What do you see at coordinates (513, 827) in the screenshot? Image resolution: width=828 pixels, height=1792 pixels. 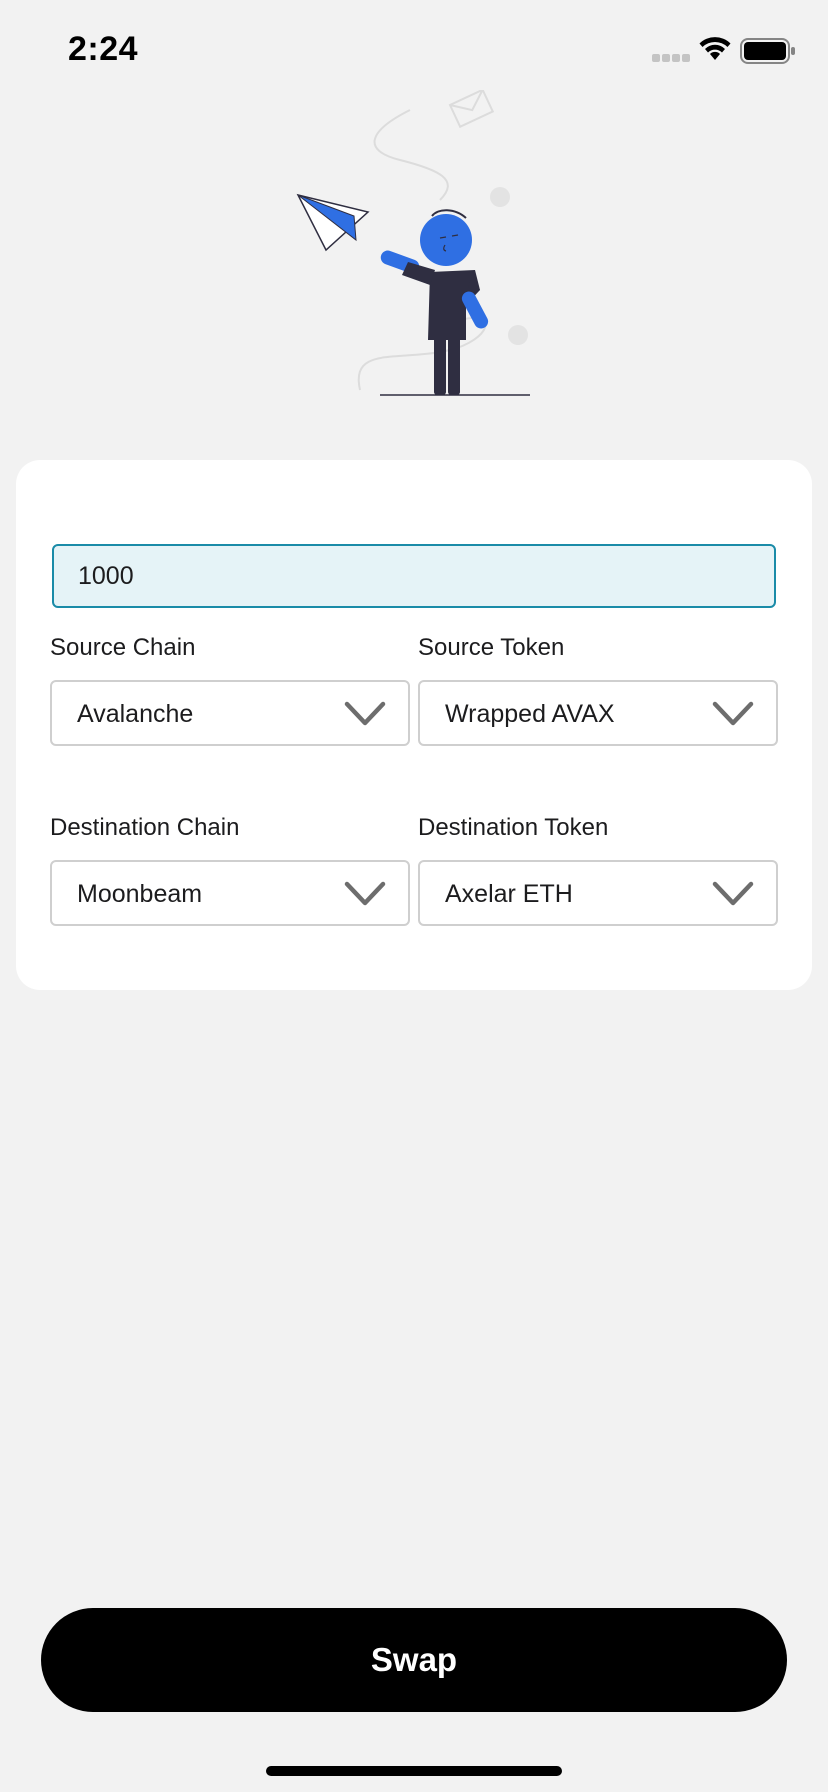 I see `destination-token-label: Destination Token` at bounding box center [513, 827].